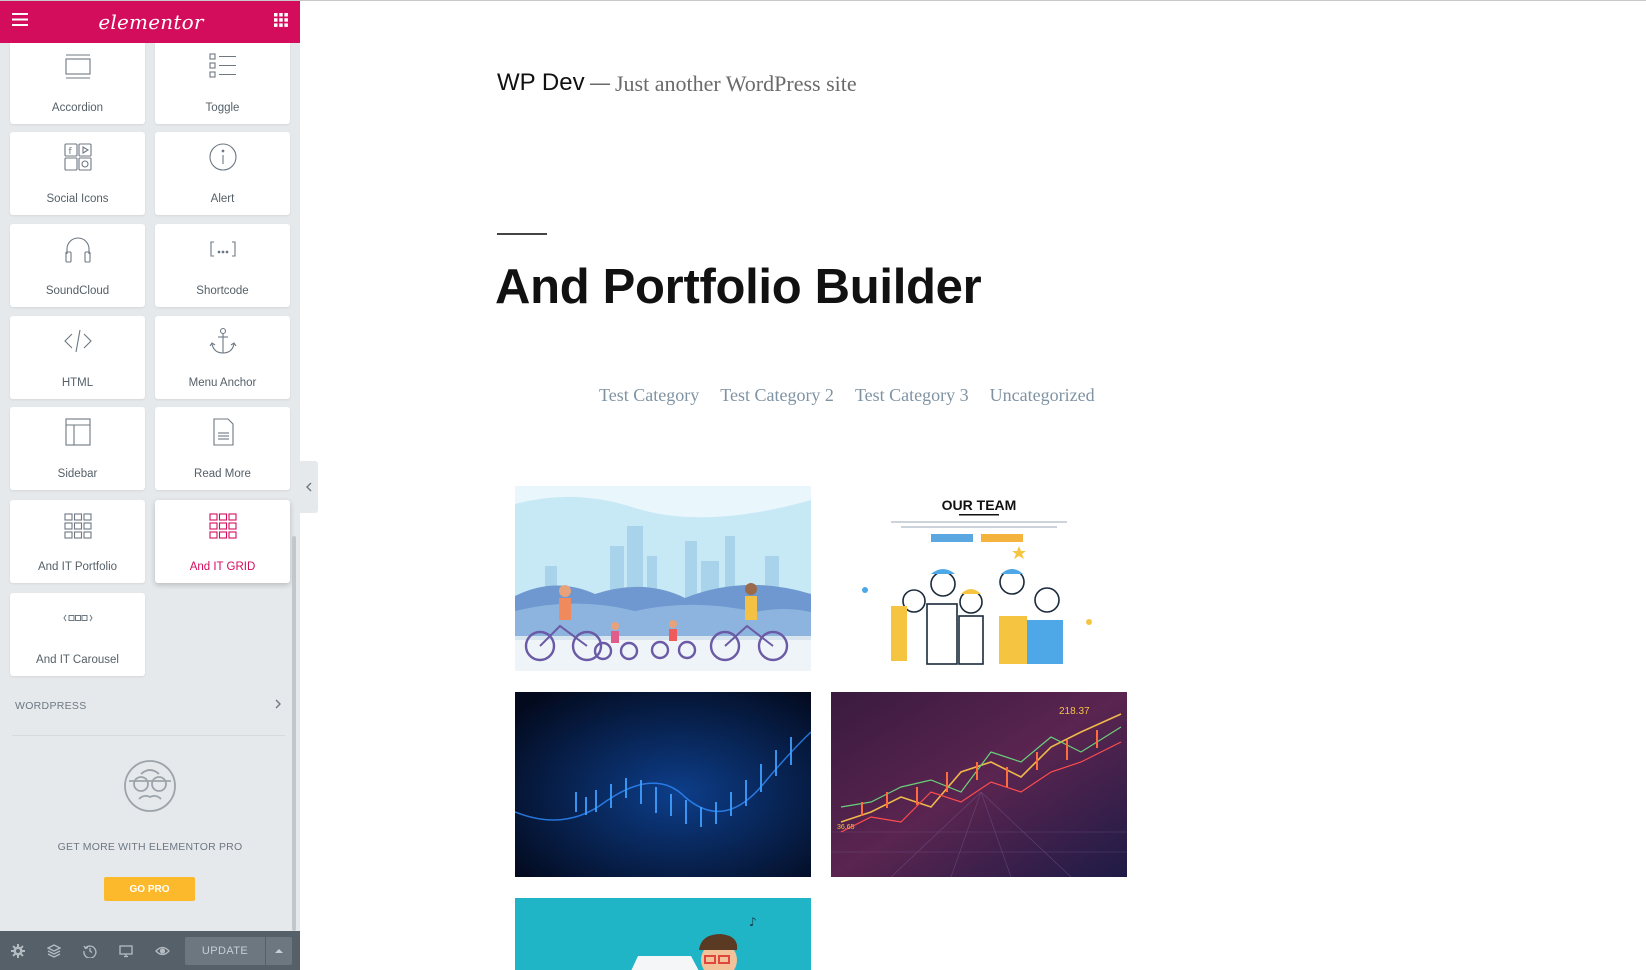 This screenshot has width=1646, height=970. Describe the element at coordinates (77, 173) in the screenshot. I see `widget-social-icons: f Social Icons` at that location.